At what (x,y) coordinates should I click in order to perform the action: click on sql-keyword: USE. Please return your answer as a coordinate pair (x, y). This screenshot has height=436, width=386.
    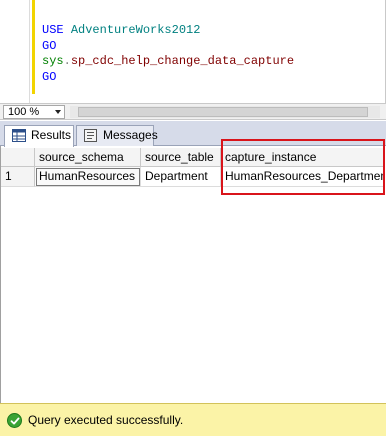
    Looking at the image, I should click on (53, 30).